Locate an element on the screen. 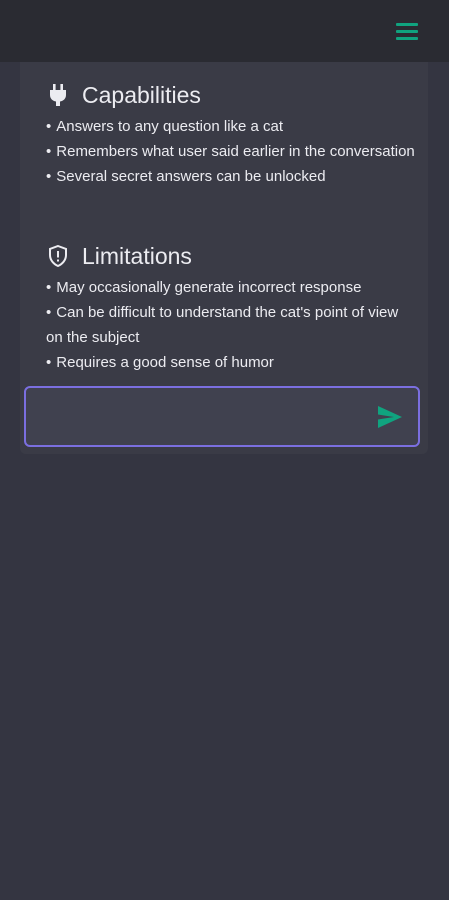 The height and width of the screenshot is (900, 452). message-input is located at coordinates (205, 417).